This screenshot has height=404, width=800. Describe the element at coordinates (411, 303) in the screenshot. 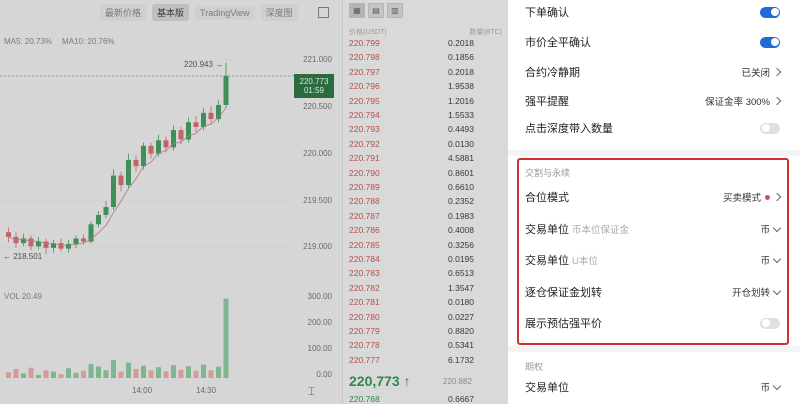

I see `ask-row: 220.781 0.0180` at that location.